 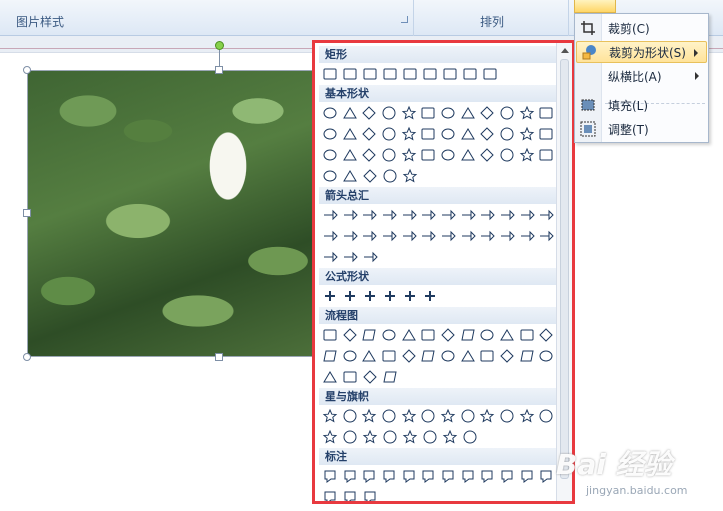 What do you see at coordinates (641, 52) in the screenshot?
I see `menu-item-crop-to-shape: 裁剪为形状(S)` at bounding box center [641, 52].